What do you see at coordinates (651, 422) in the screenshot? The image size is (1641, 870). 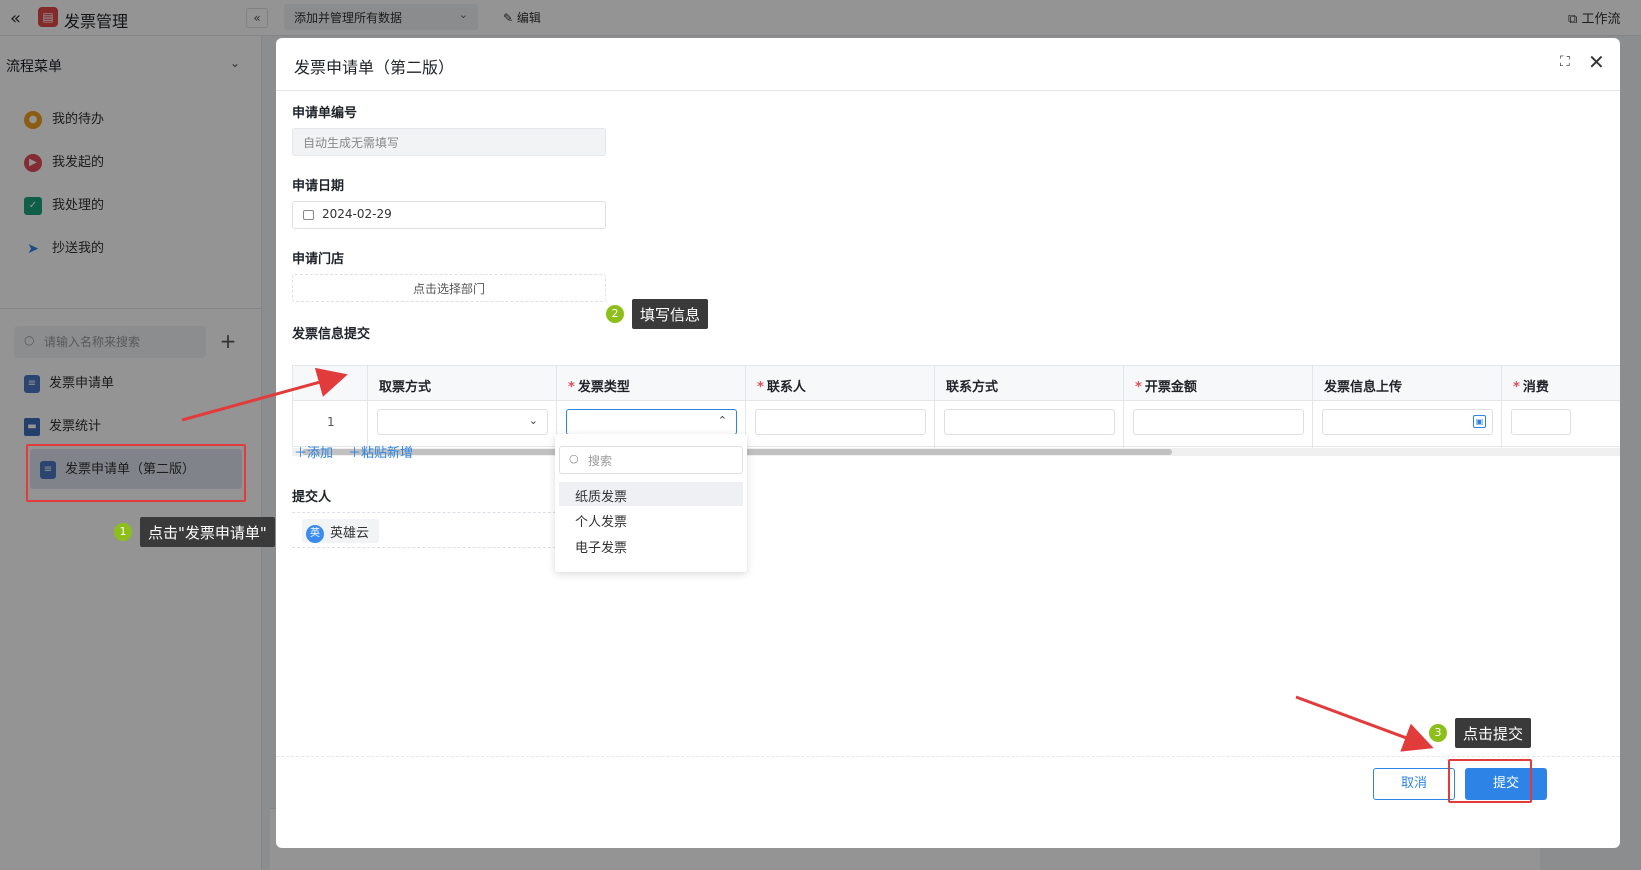 I see `invoice-type-select: ⌃` at bounding box center [651, 422].